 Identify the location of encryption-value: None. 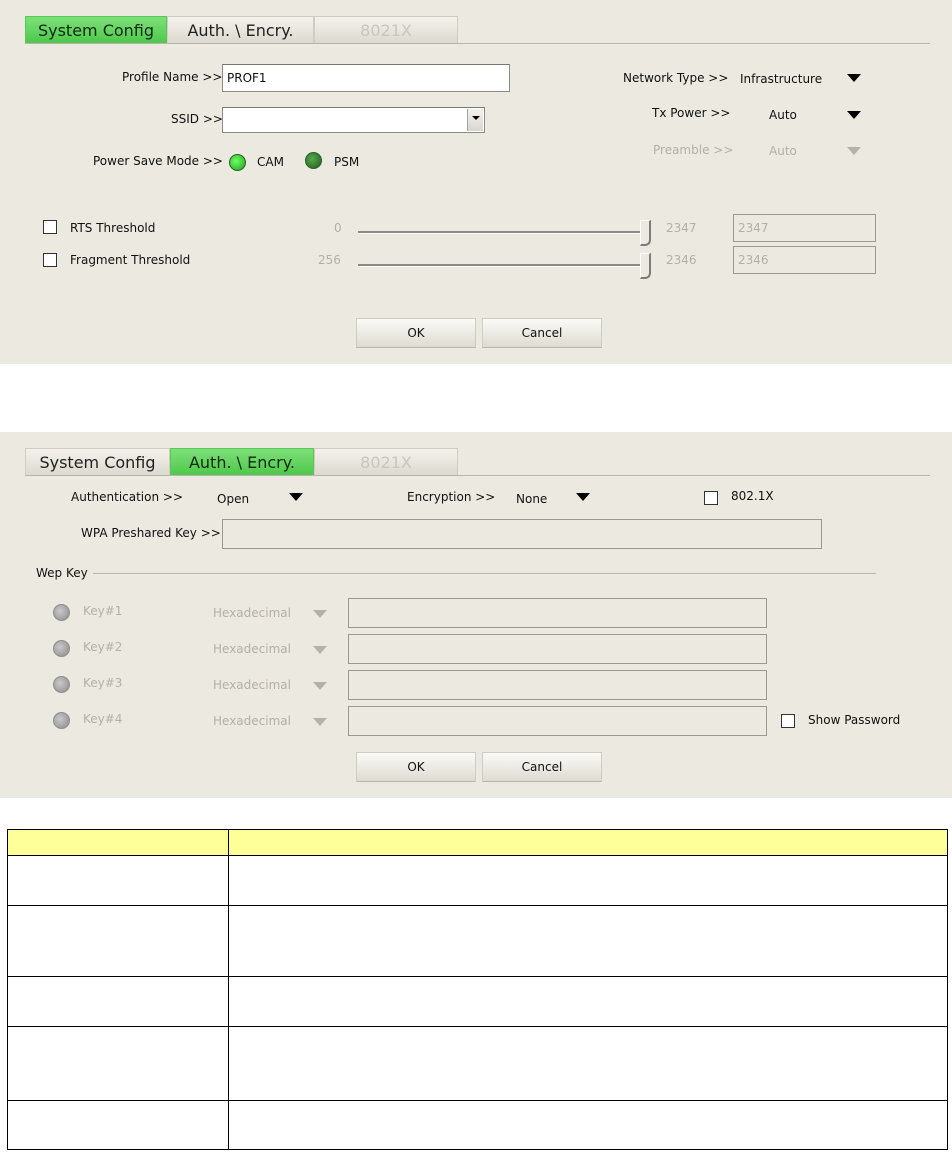
(531, 499).